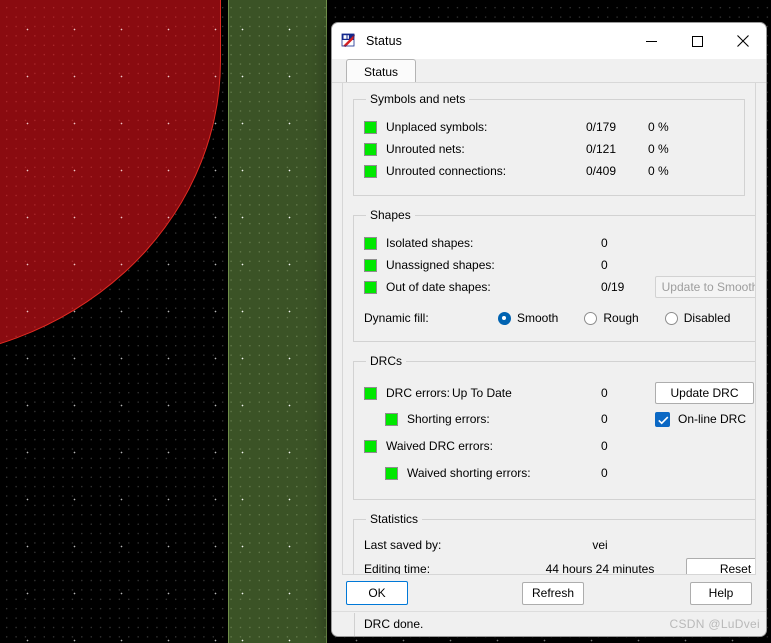  Describe the element at coordinates (418, 99) in the screenshot. I see `group-symbols-and-nets-legend: Symbols and nets` at that location.